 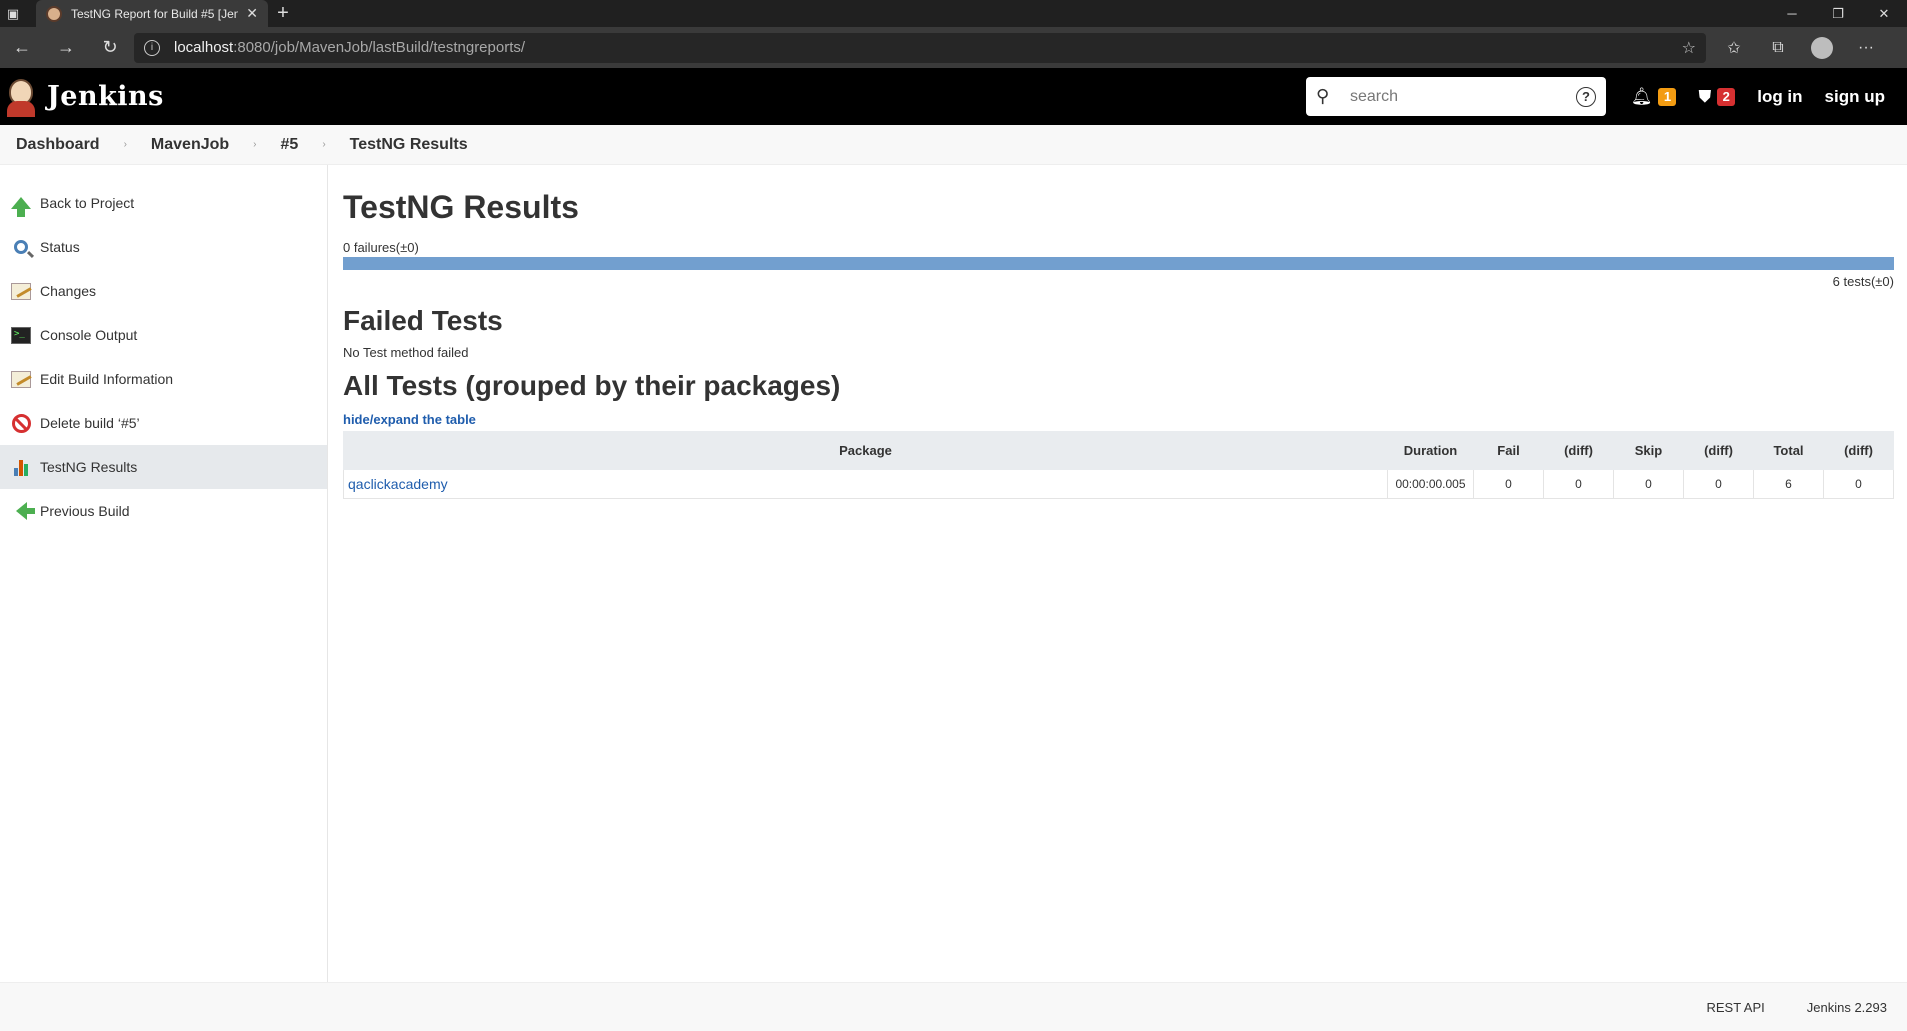 What do you see at coordinates (290, 145) in the screenshot?
I see `breadcrumb-build: #5` at bounding box center [290, 145].